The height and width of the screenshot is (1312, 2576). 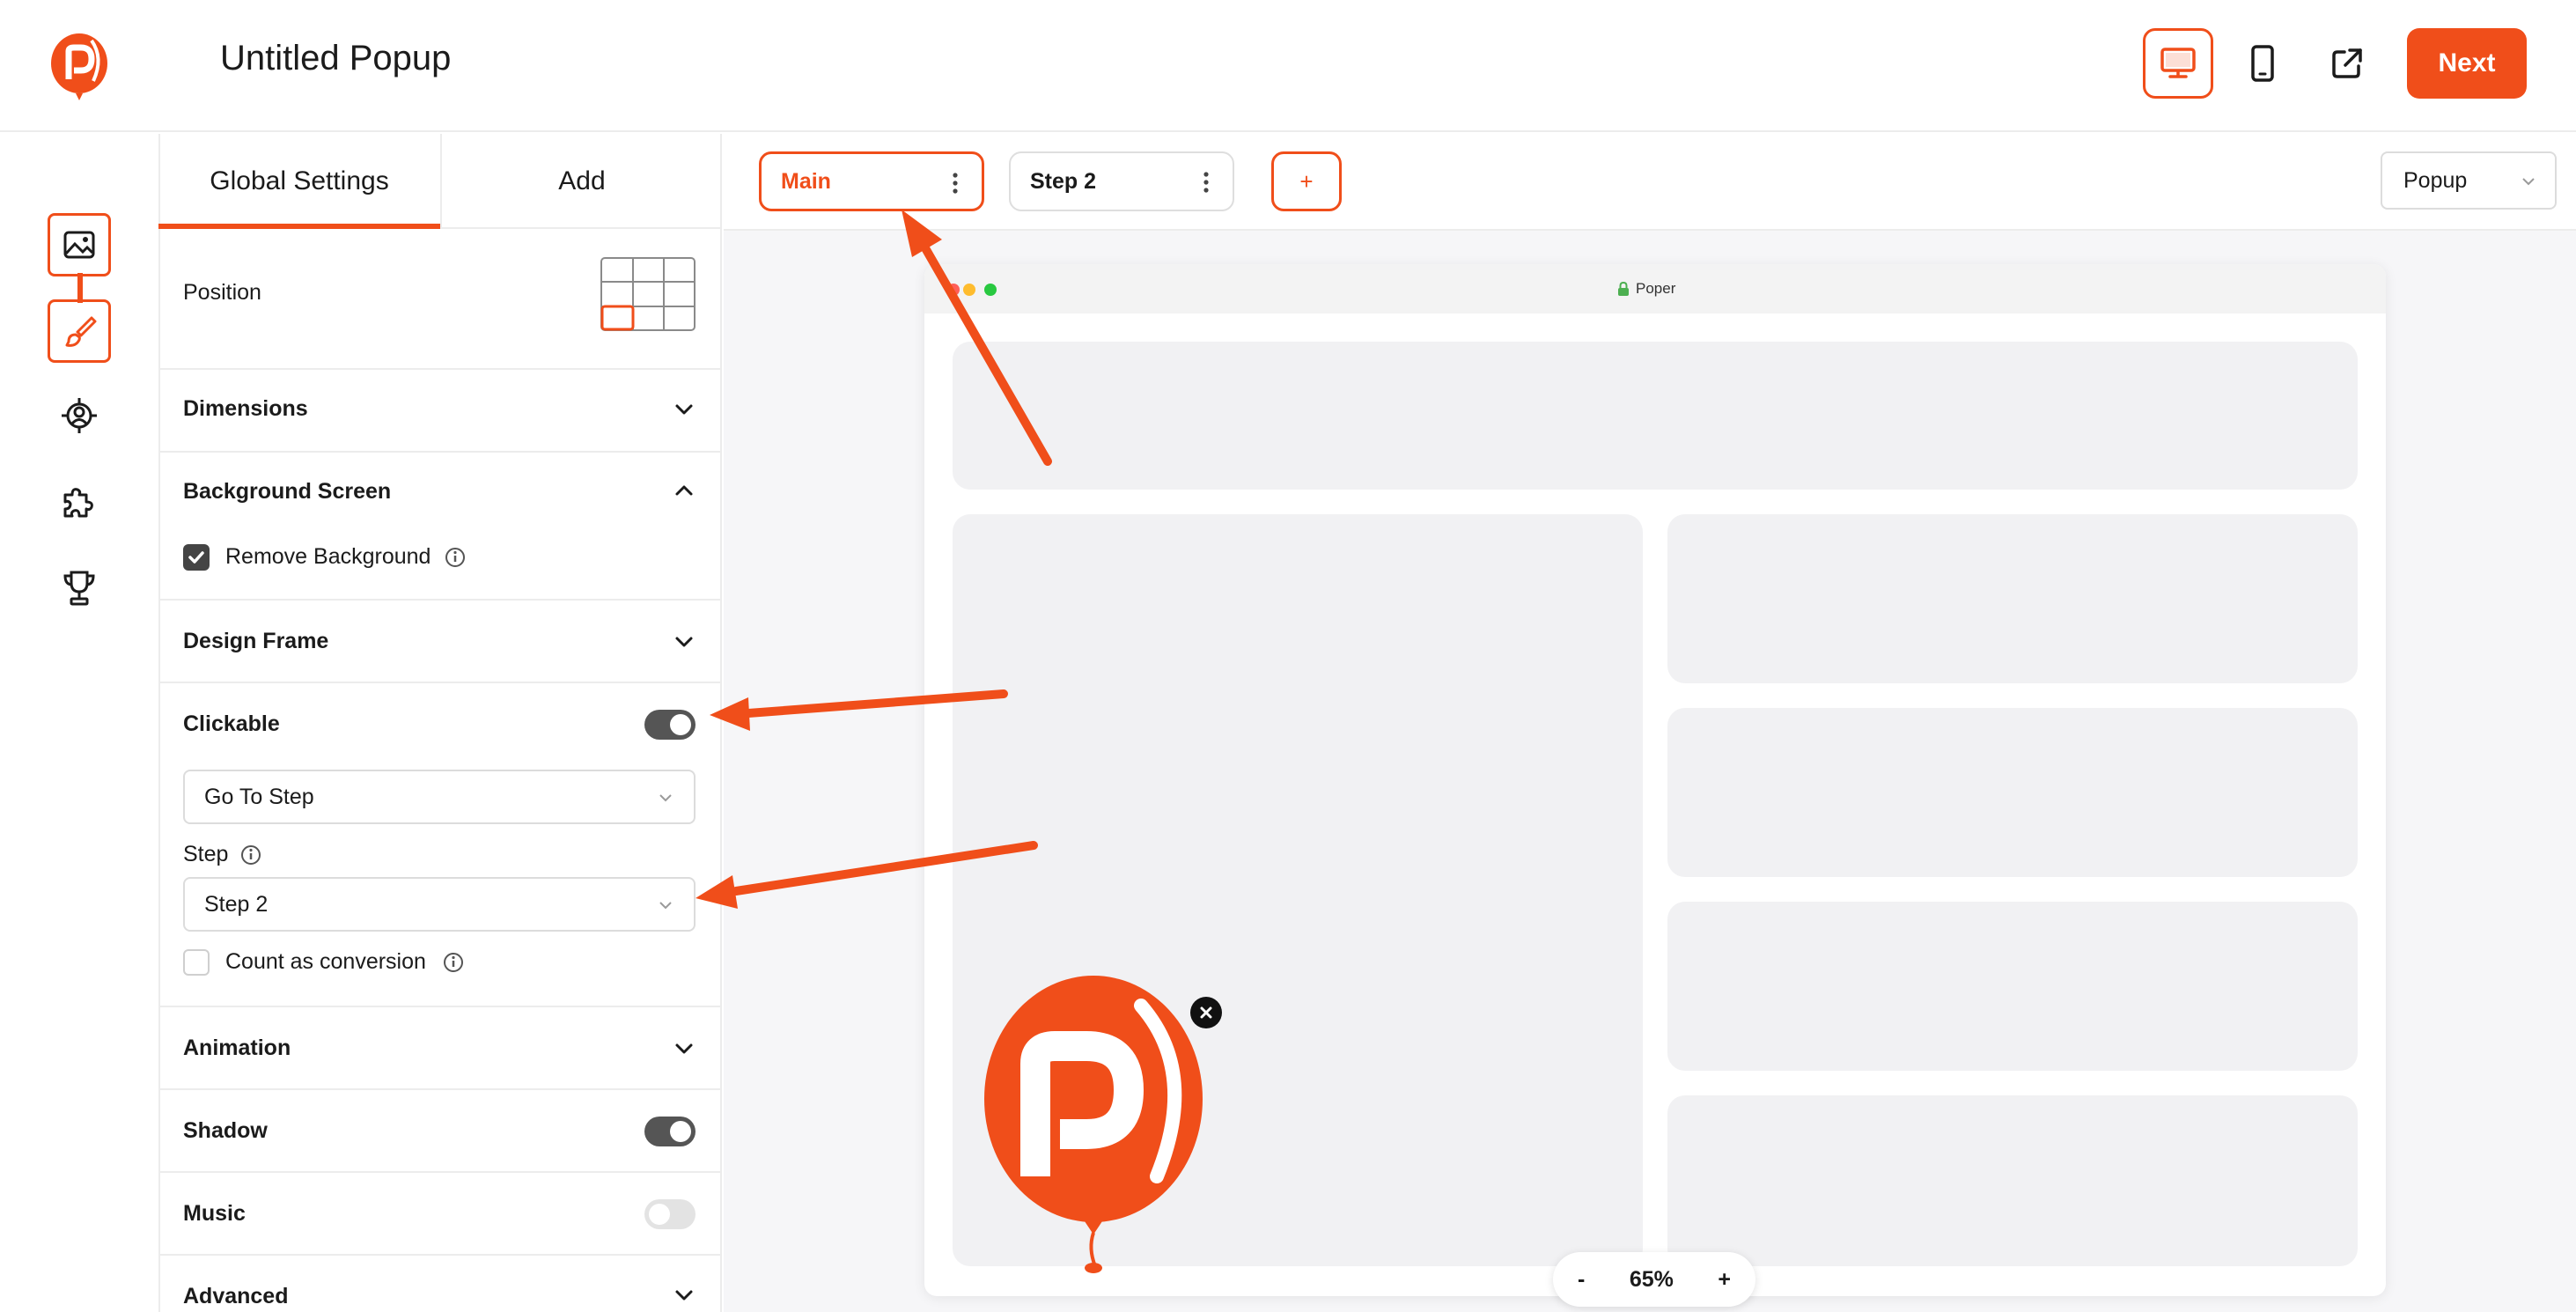 I want to click on step-tab-label: Step 2, so click(x=1064, y=181).